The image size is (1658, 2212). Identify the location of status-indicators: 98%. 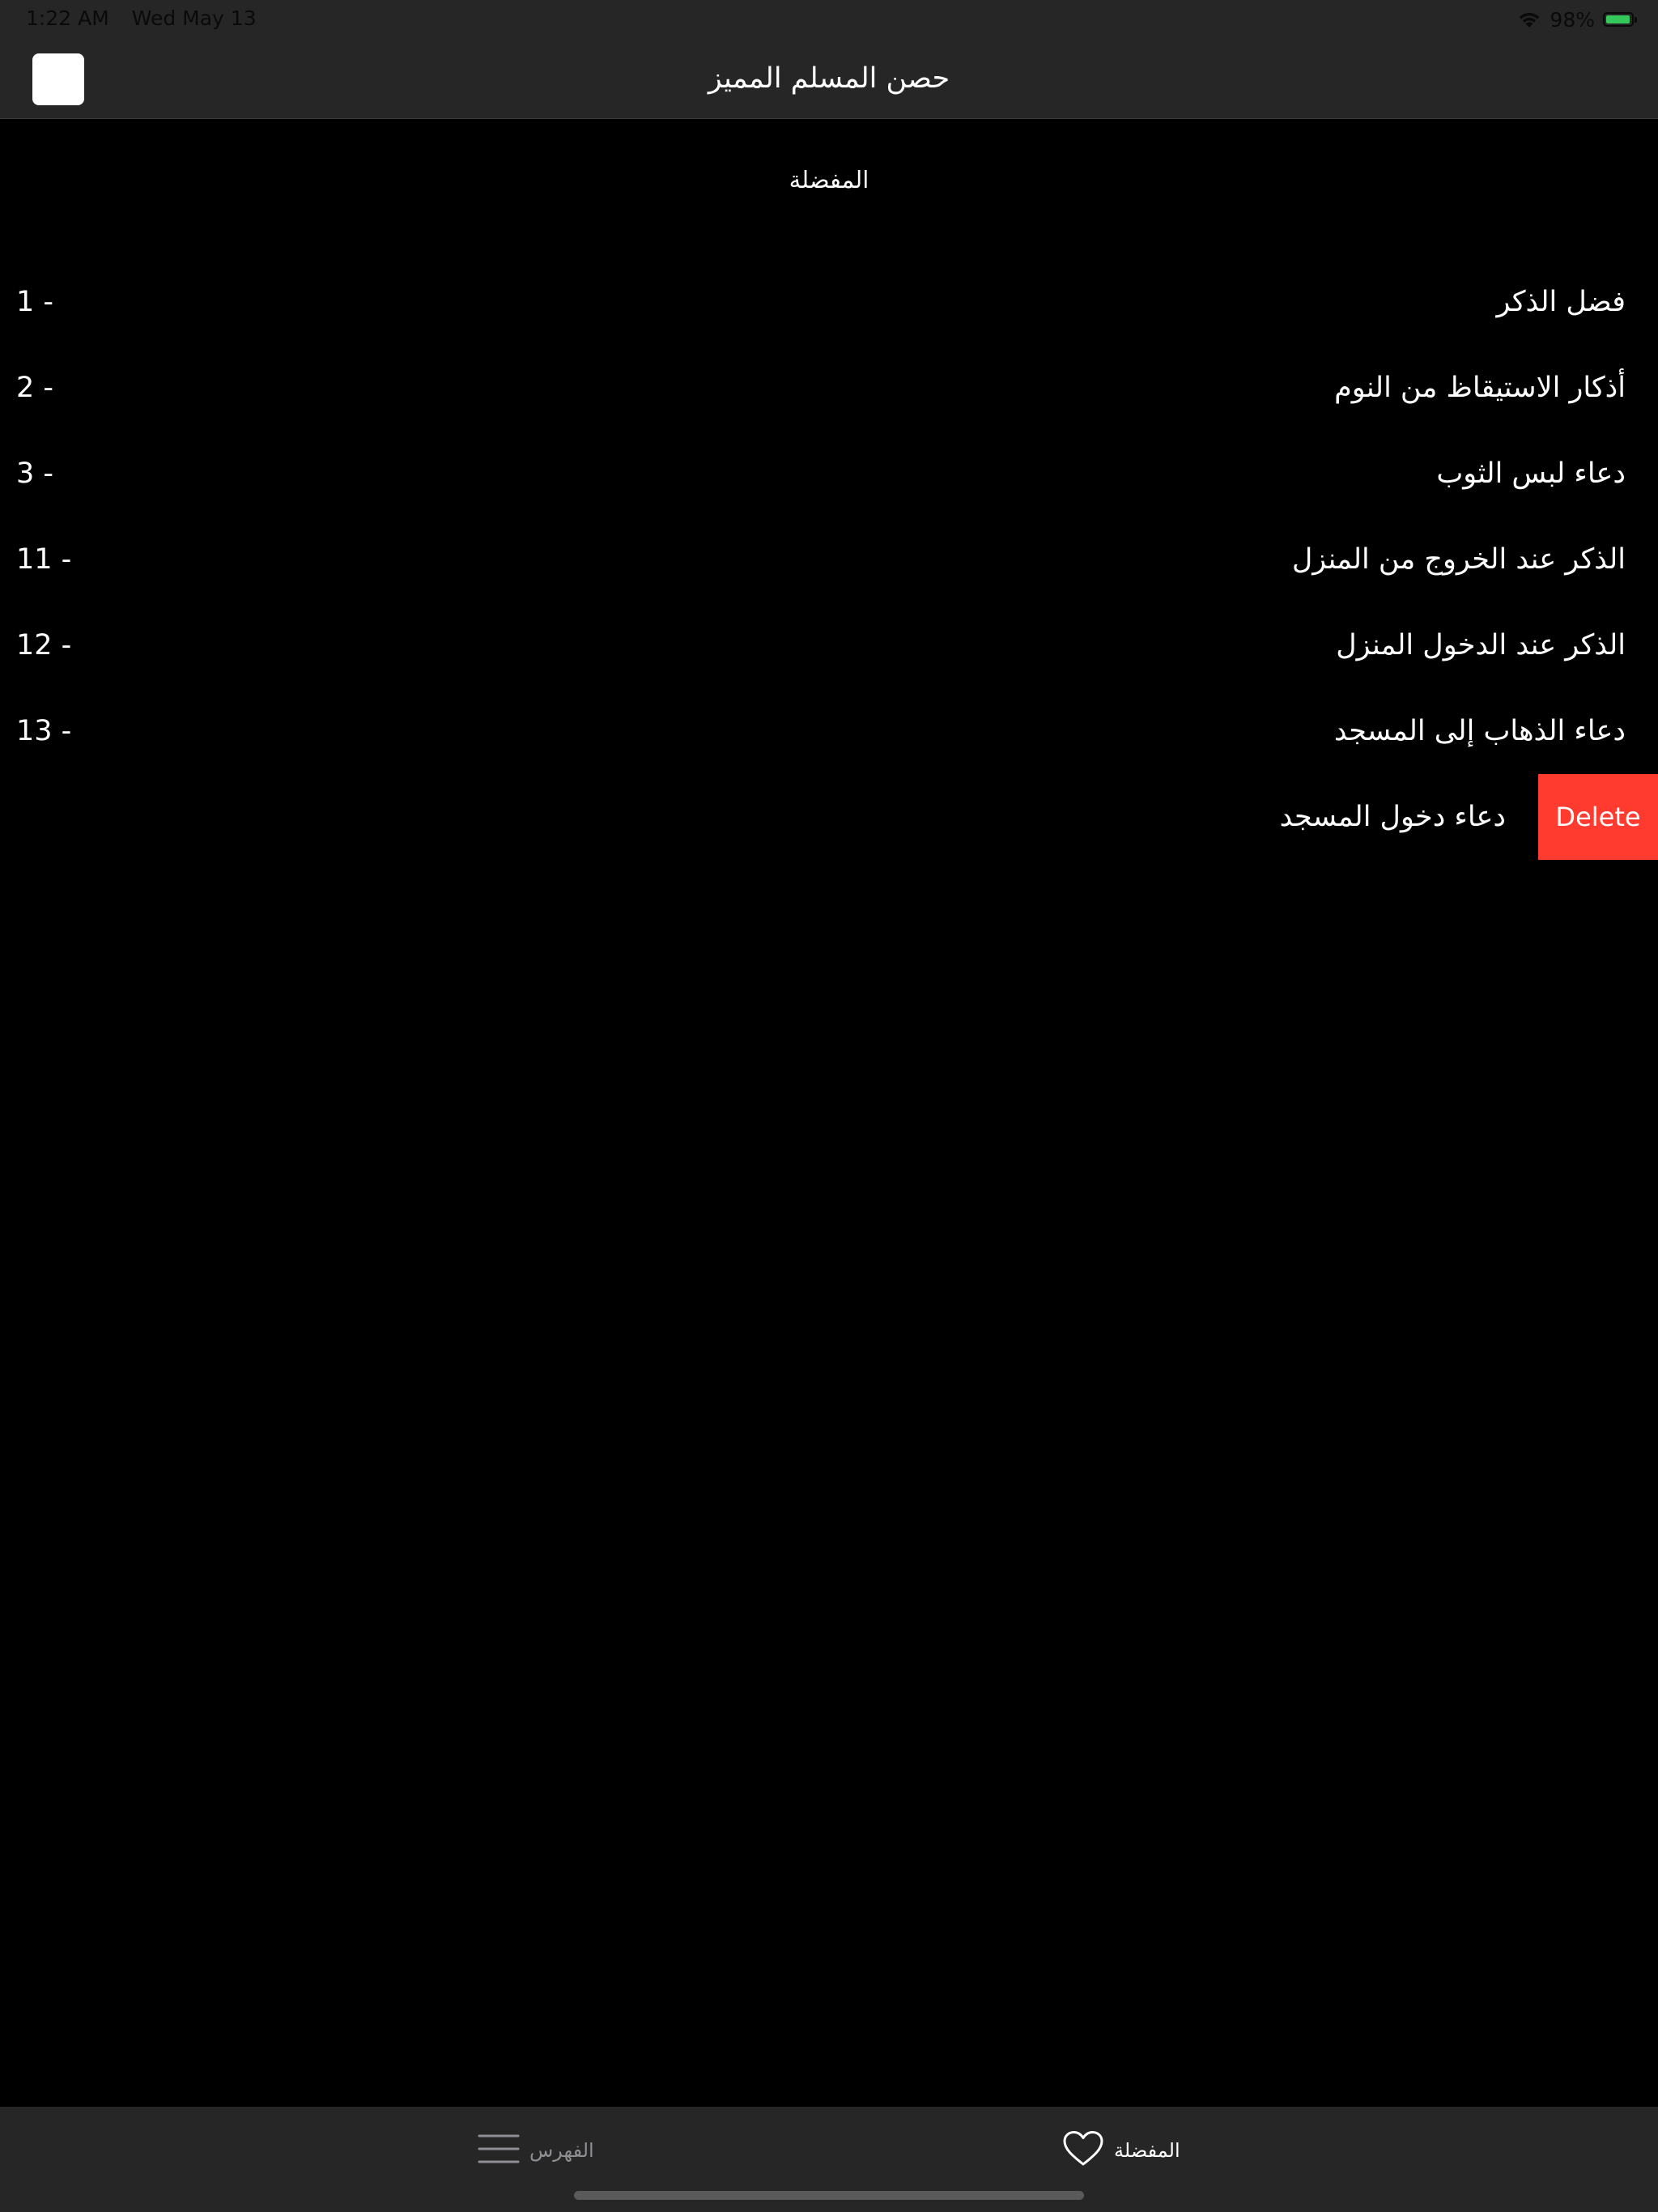
(1577, 19).